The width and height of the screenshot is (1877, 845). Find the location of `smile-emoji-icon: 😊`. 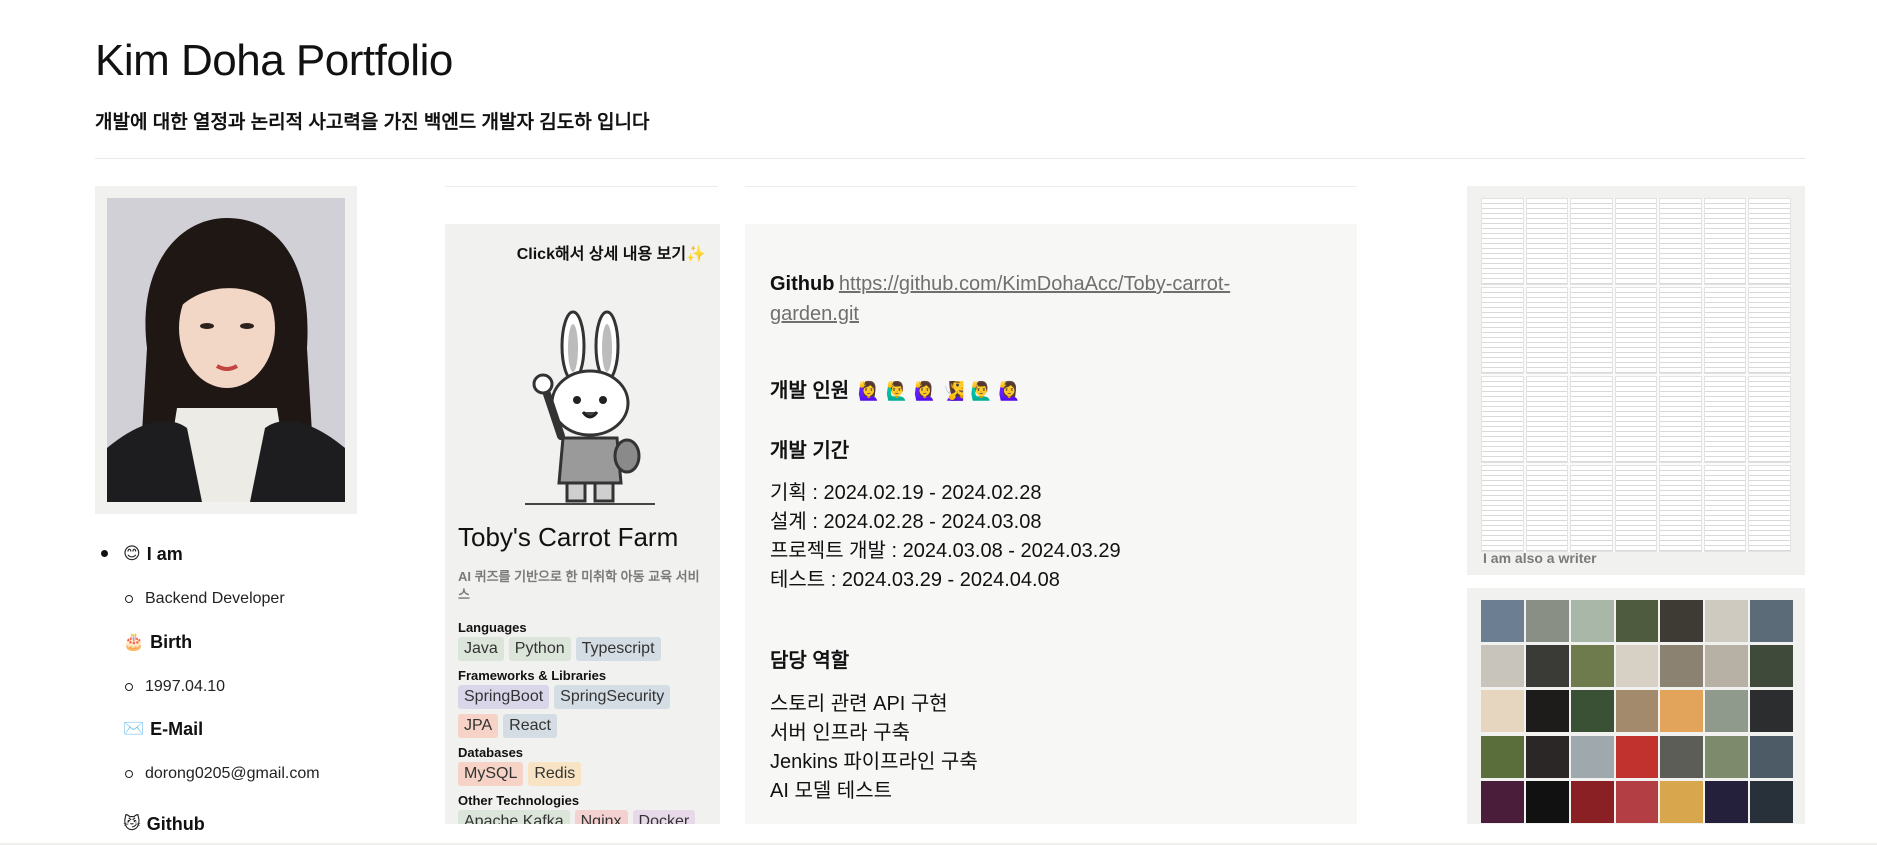

smile-emoji-icon: 😊 is located at coordinates (132, 554).